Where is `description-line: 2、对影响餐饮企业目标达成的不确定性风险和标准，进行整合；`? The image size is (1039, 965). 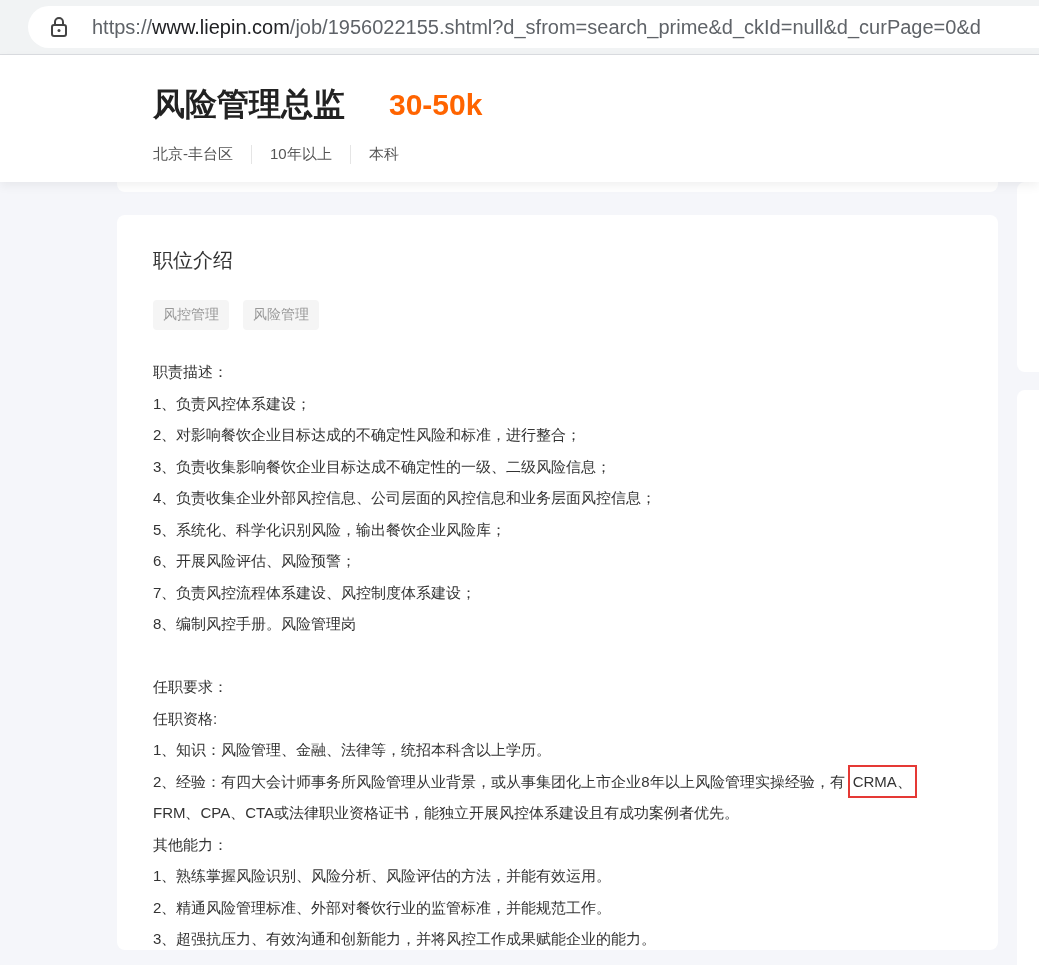
description-line: 2、对影响餐饮企业目标达成的不确定性风险和标准，进行整合； is located at coordinates (368, 435).